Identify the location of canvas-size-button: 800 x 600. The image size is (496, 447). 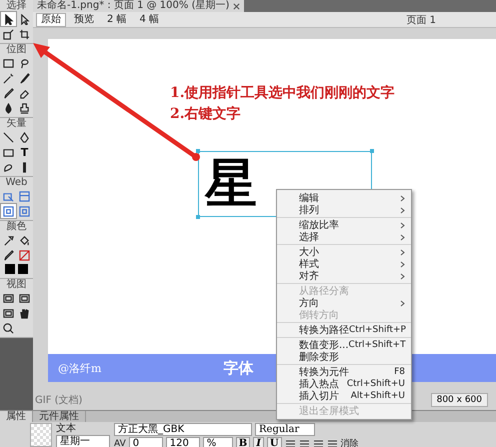
(459, 400).